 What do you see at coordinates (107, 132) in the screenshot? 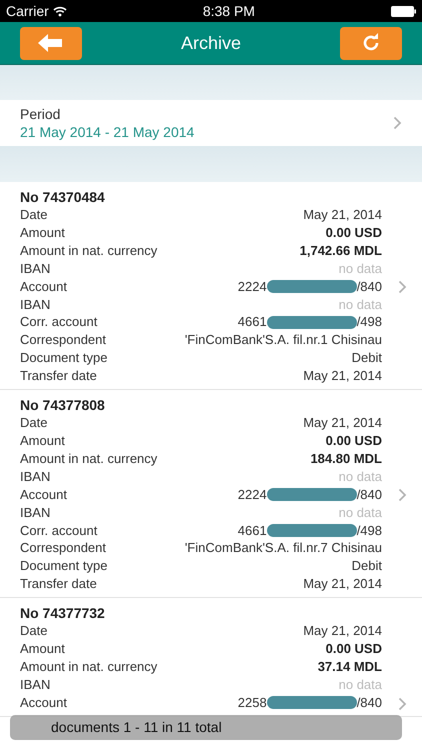
I see `period-range: 21 May 2014 - 21 May 2014` at bounding box center [107, 132].